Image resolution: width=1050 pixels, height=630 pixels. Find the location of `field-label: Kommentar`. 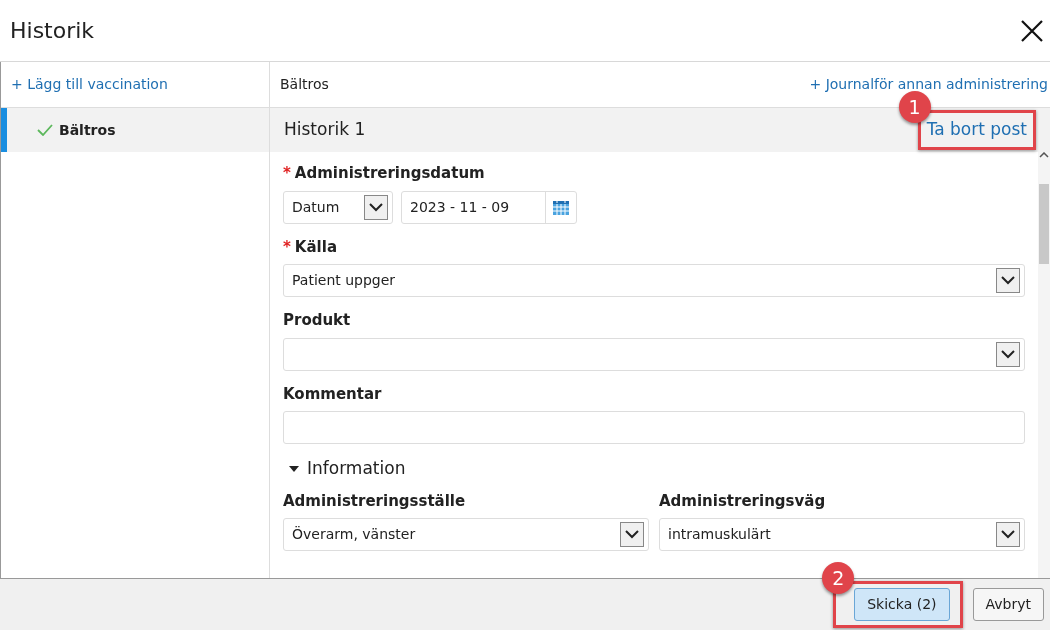

field-label: Kommentar is located at coordinates (333, 394).